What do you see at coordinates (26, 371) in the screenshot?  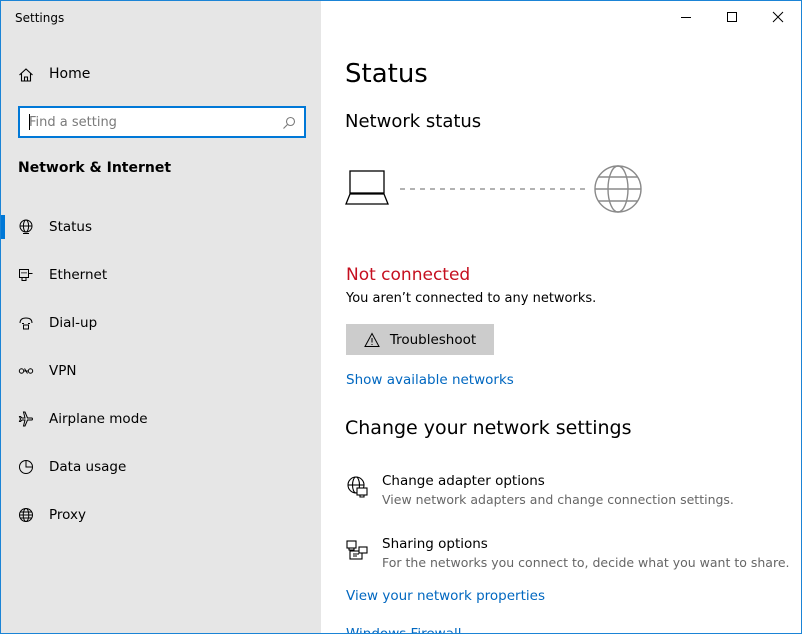 I see `vpn-icon` at bounding box center [26, 371].